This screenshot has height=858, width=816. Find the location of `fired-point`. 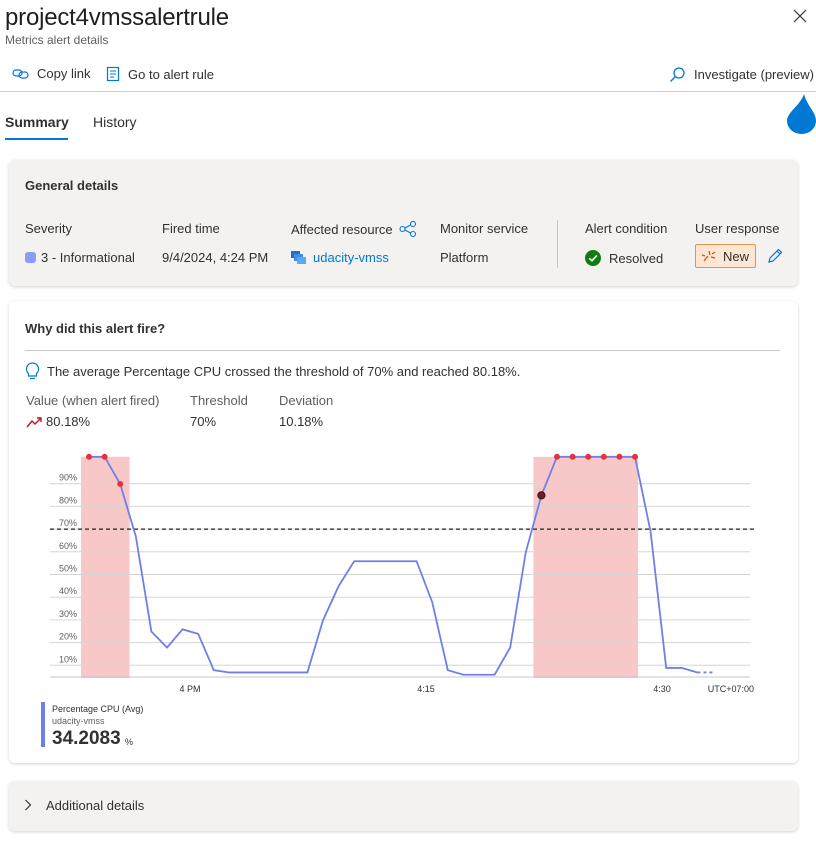

fired-point is located at coordinates (541, 495).